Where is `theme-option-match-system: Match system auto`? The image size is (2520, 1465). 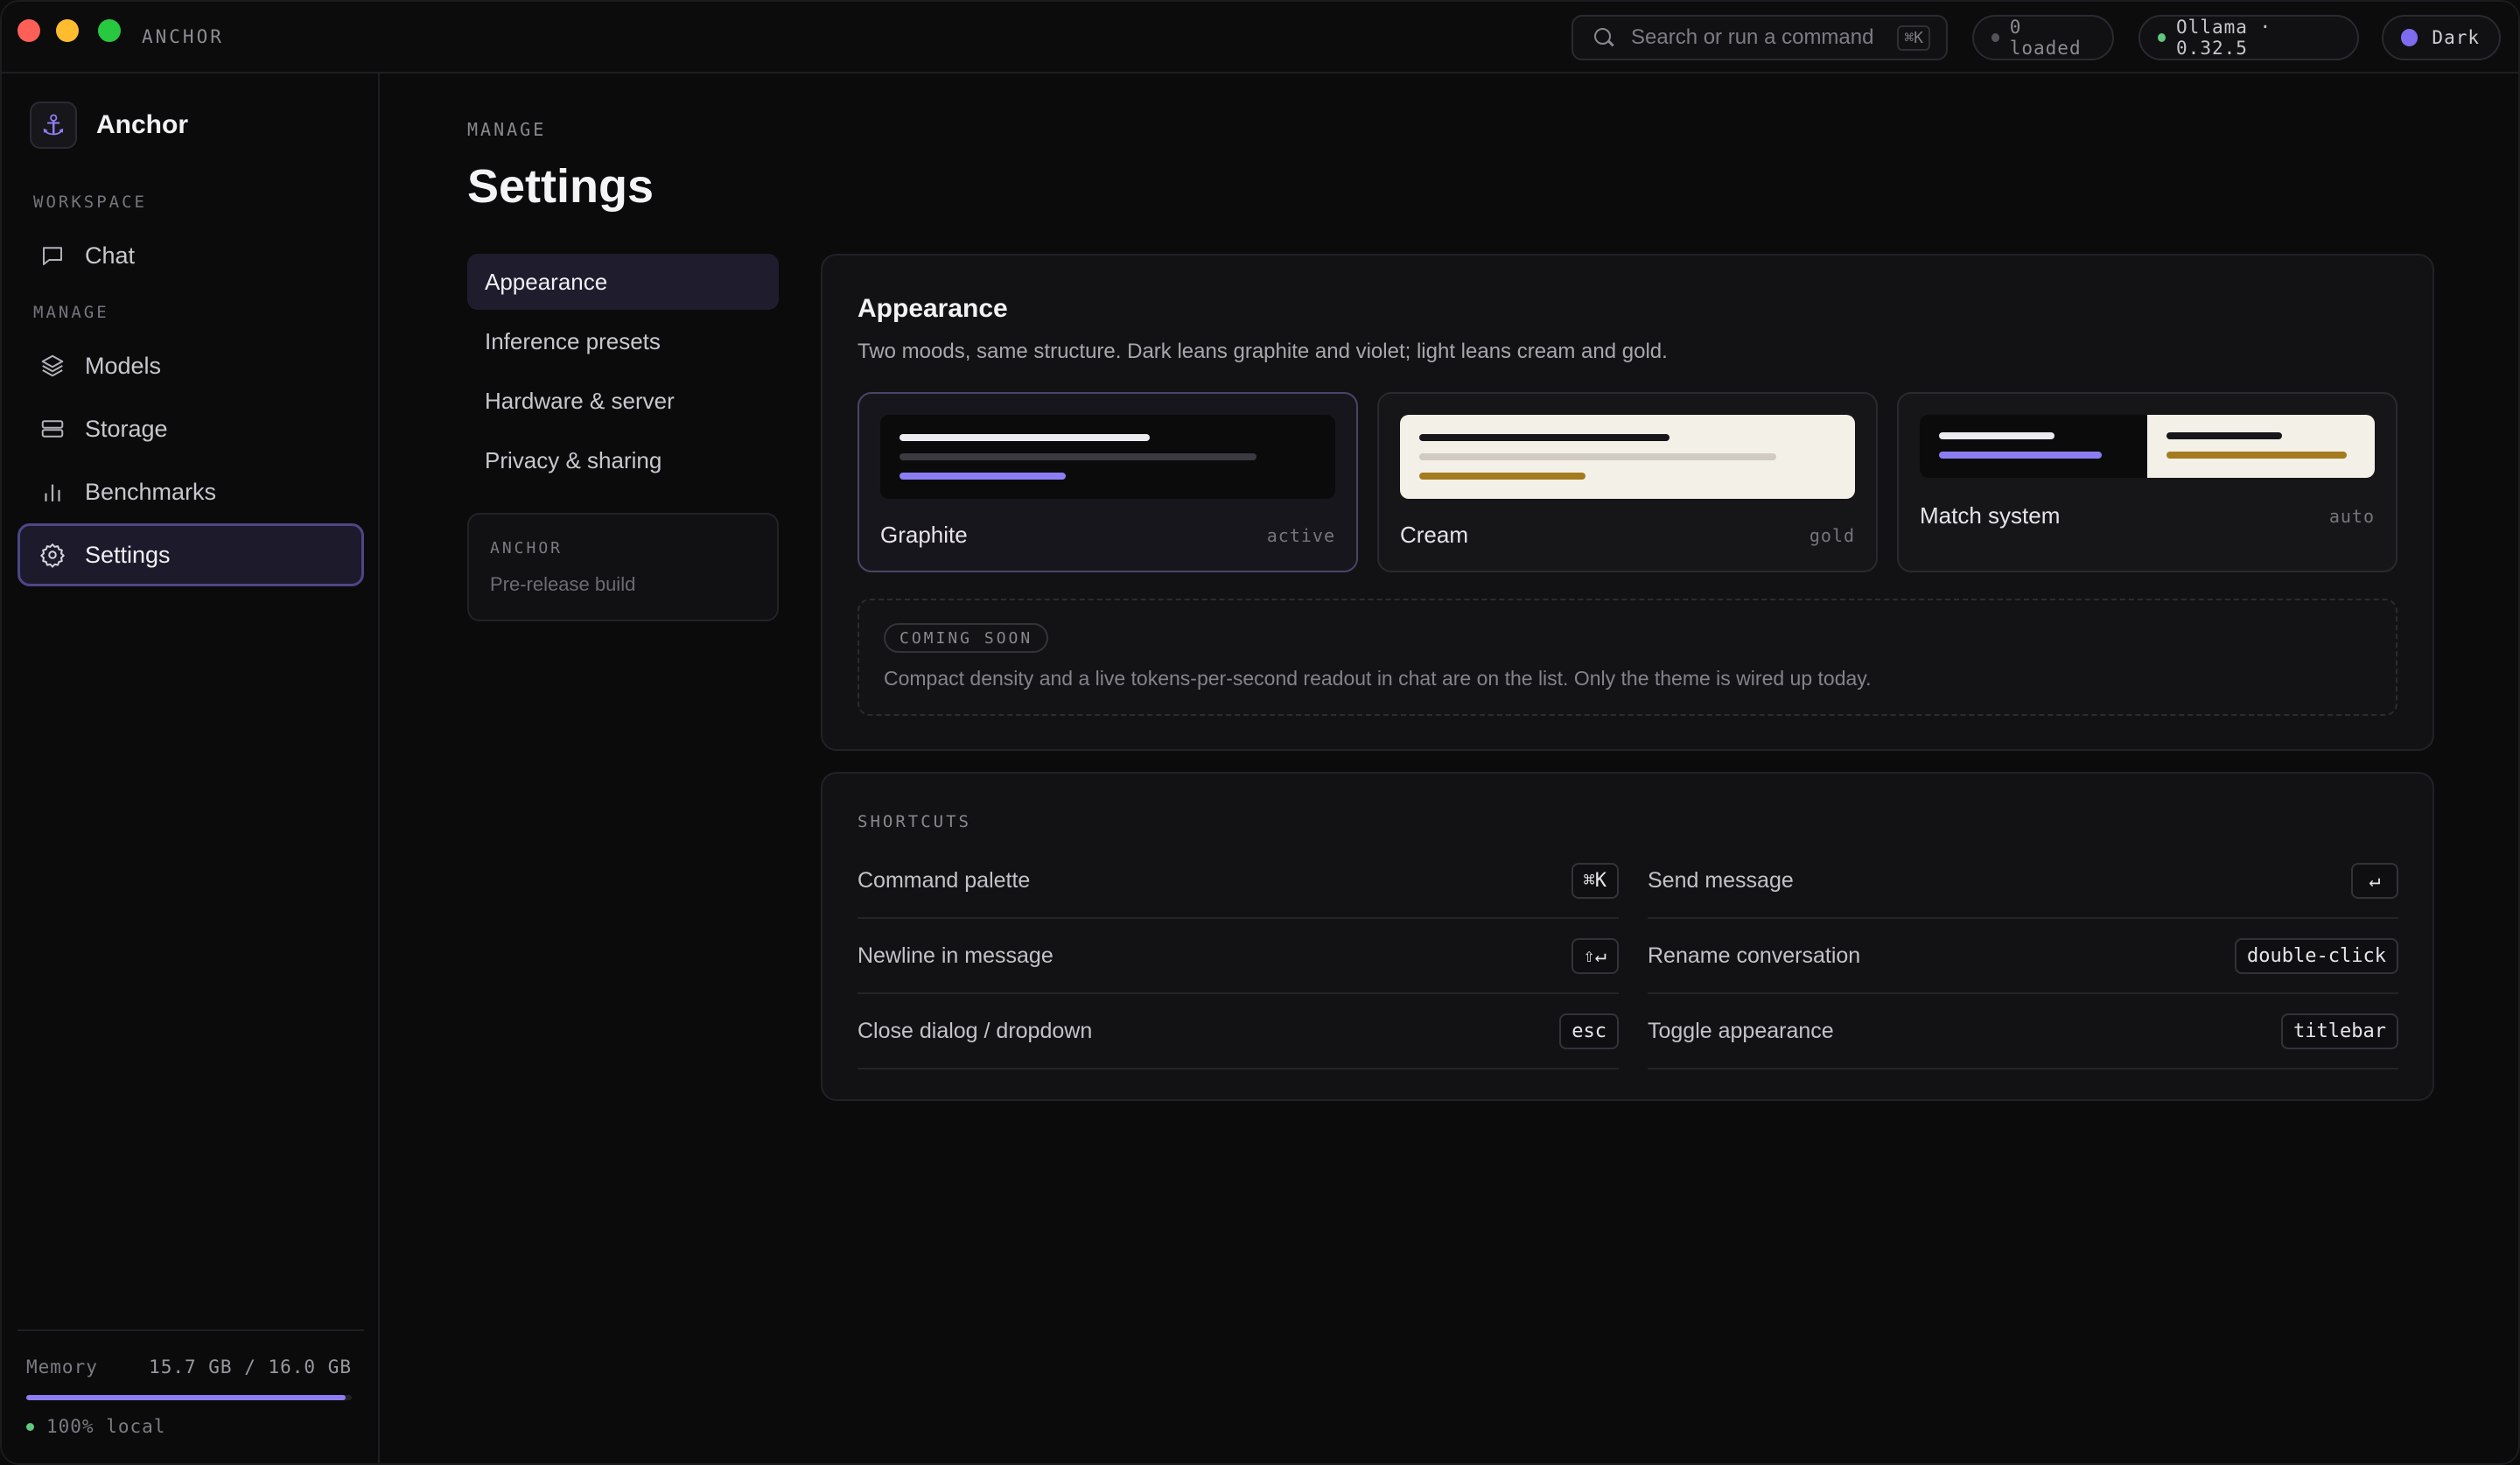
theme-option-match-system: Match system auto is located at coordinates (2147, 482).